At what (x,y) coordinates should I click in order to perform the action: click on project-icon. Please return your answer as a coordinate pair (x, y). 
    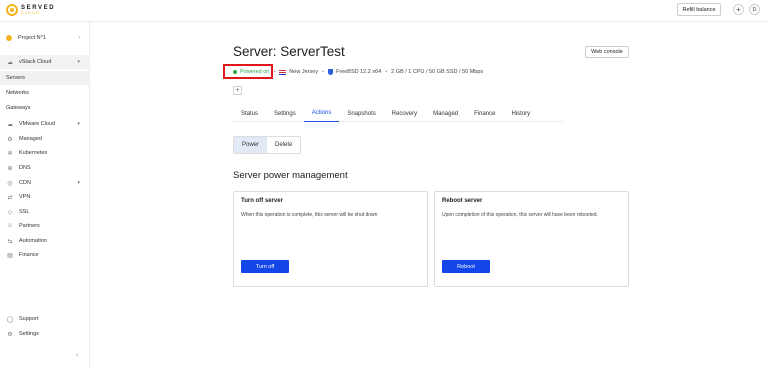
    Looking at the image, I should click on (9, 38).